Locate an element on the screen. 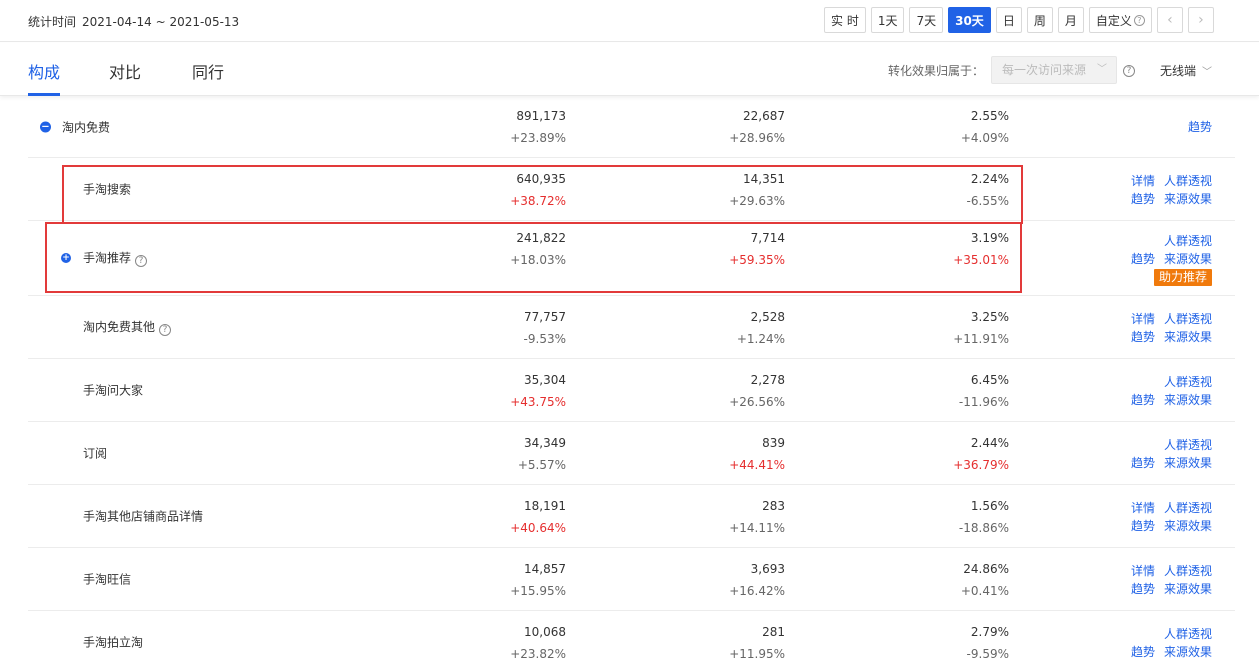 Image resolution: width=1259 pixels, height=668 pixels. source-name-text: 手淘旺信 is located at coordinates (107, 579).